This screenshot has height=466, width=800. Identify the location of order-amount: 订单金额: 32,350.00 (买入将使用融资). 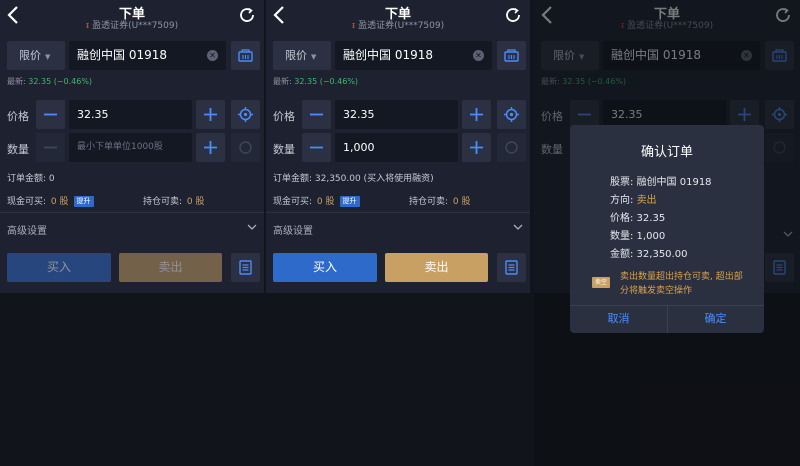
(353, 179).